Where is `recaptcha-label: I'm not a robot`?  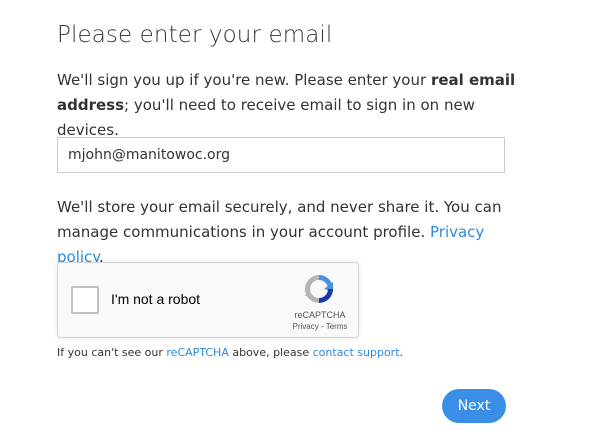 recaptcha-label: I'm not a robot is located at coordinates (156, 299).